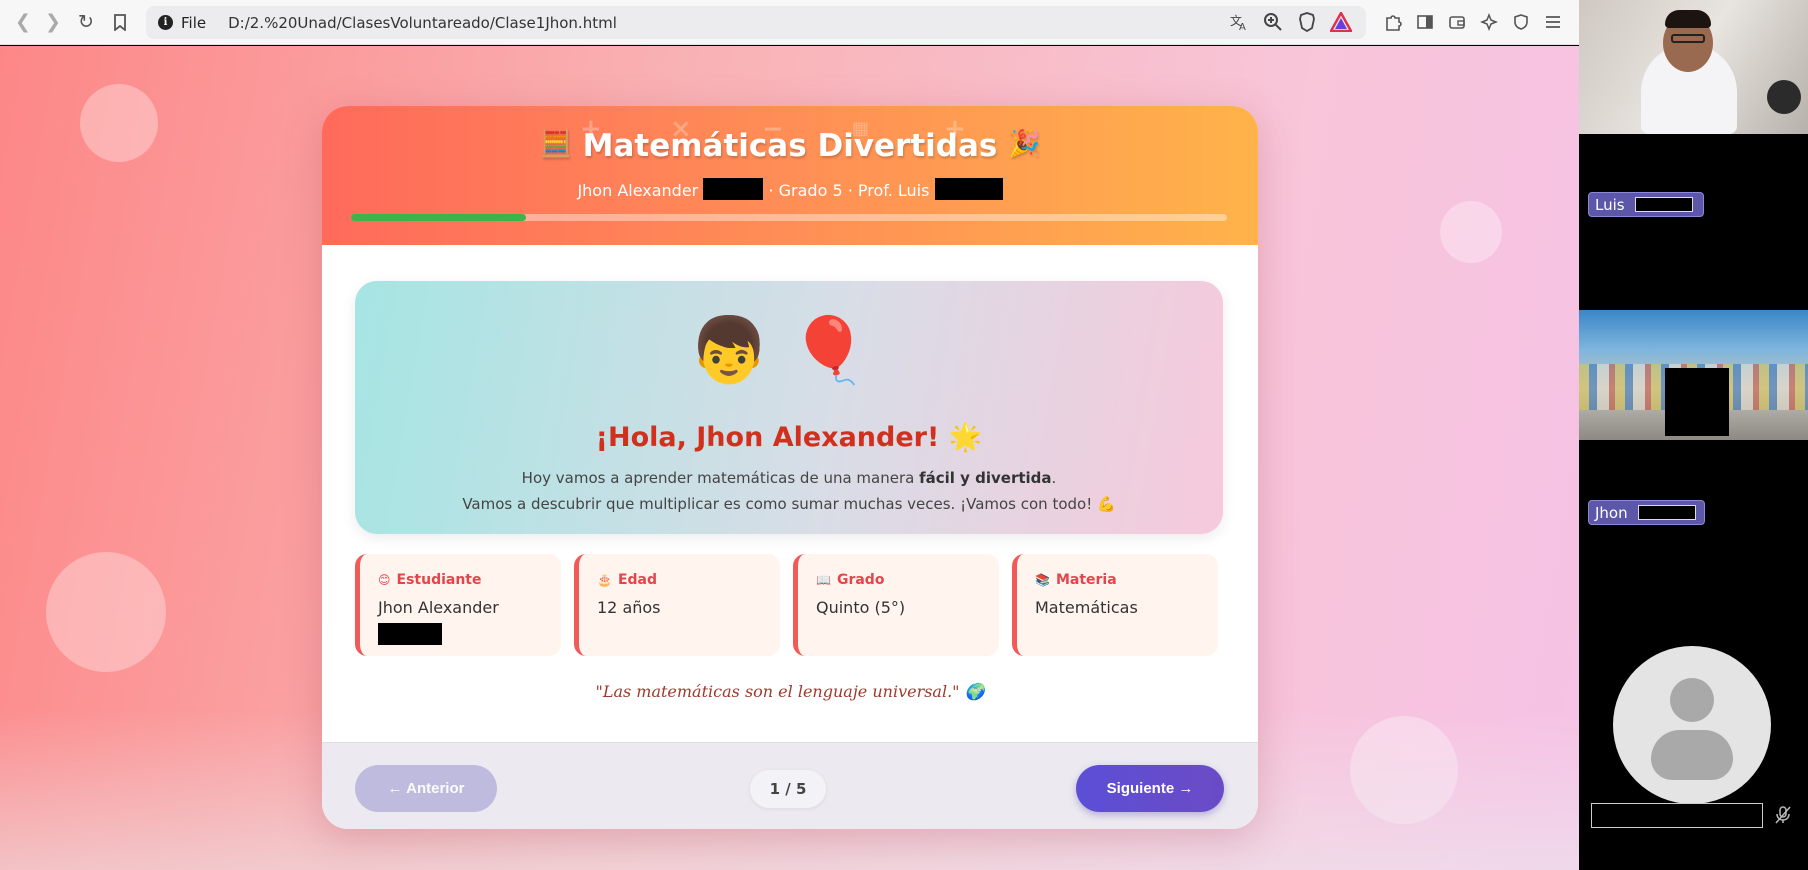 This screenshot has height=870, width=1808. I want to click on extensions-puzzle-icon, so click(1393, 22).